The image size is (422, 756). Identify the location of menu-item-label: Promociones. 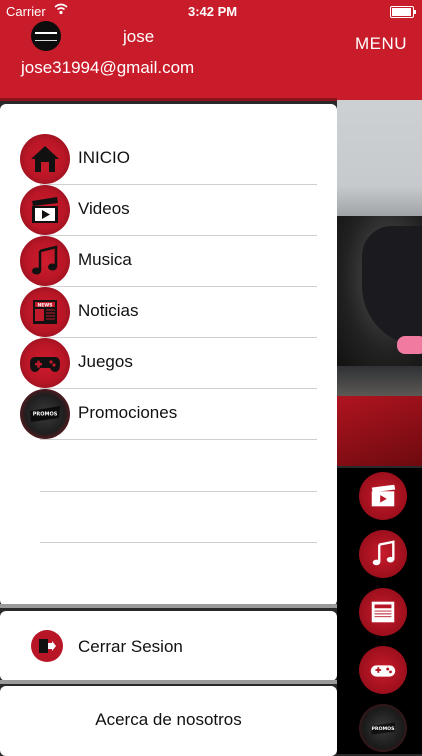
(128, 412).